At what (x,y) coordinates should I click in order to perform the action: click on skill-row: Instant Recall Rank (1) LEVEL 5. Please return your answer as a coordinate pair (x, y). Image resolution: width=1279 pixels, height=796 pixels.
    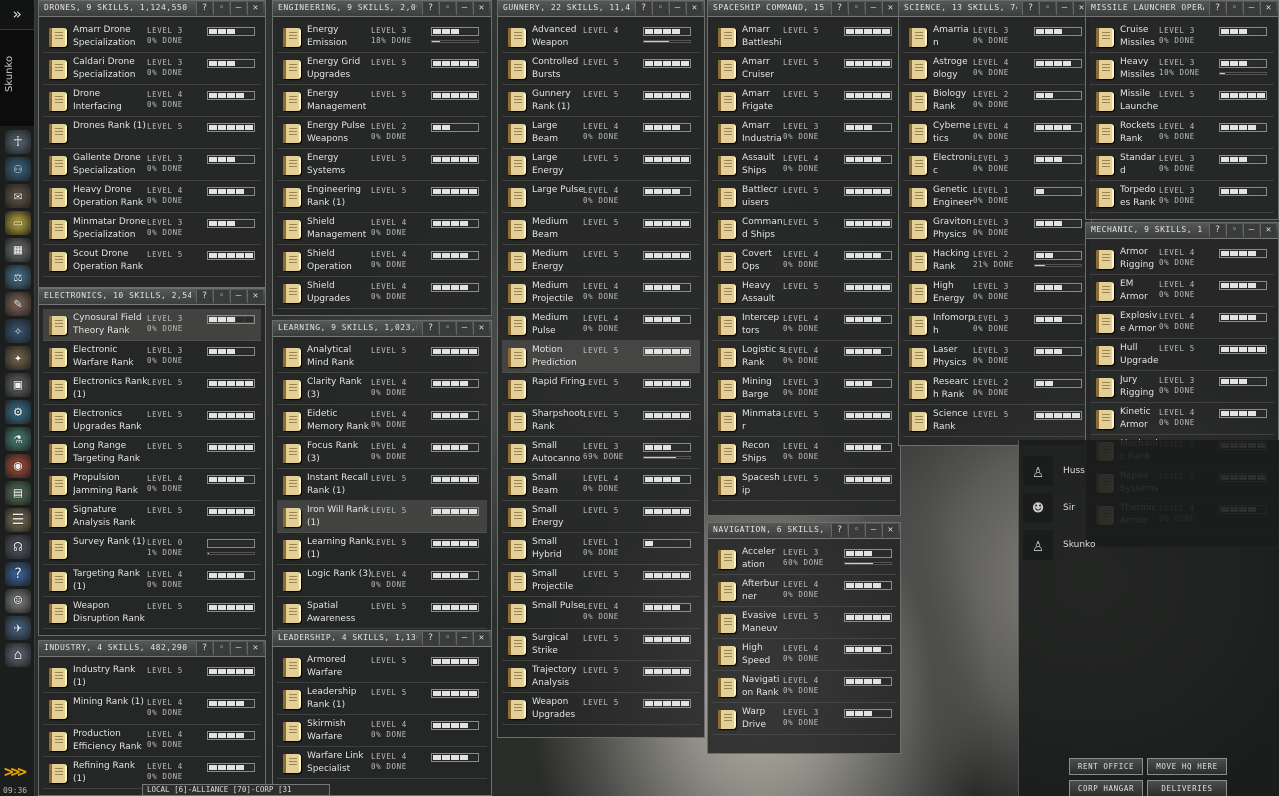
    Looking at the image, I should click on (382, 485).